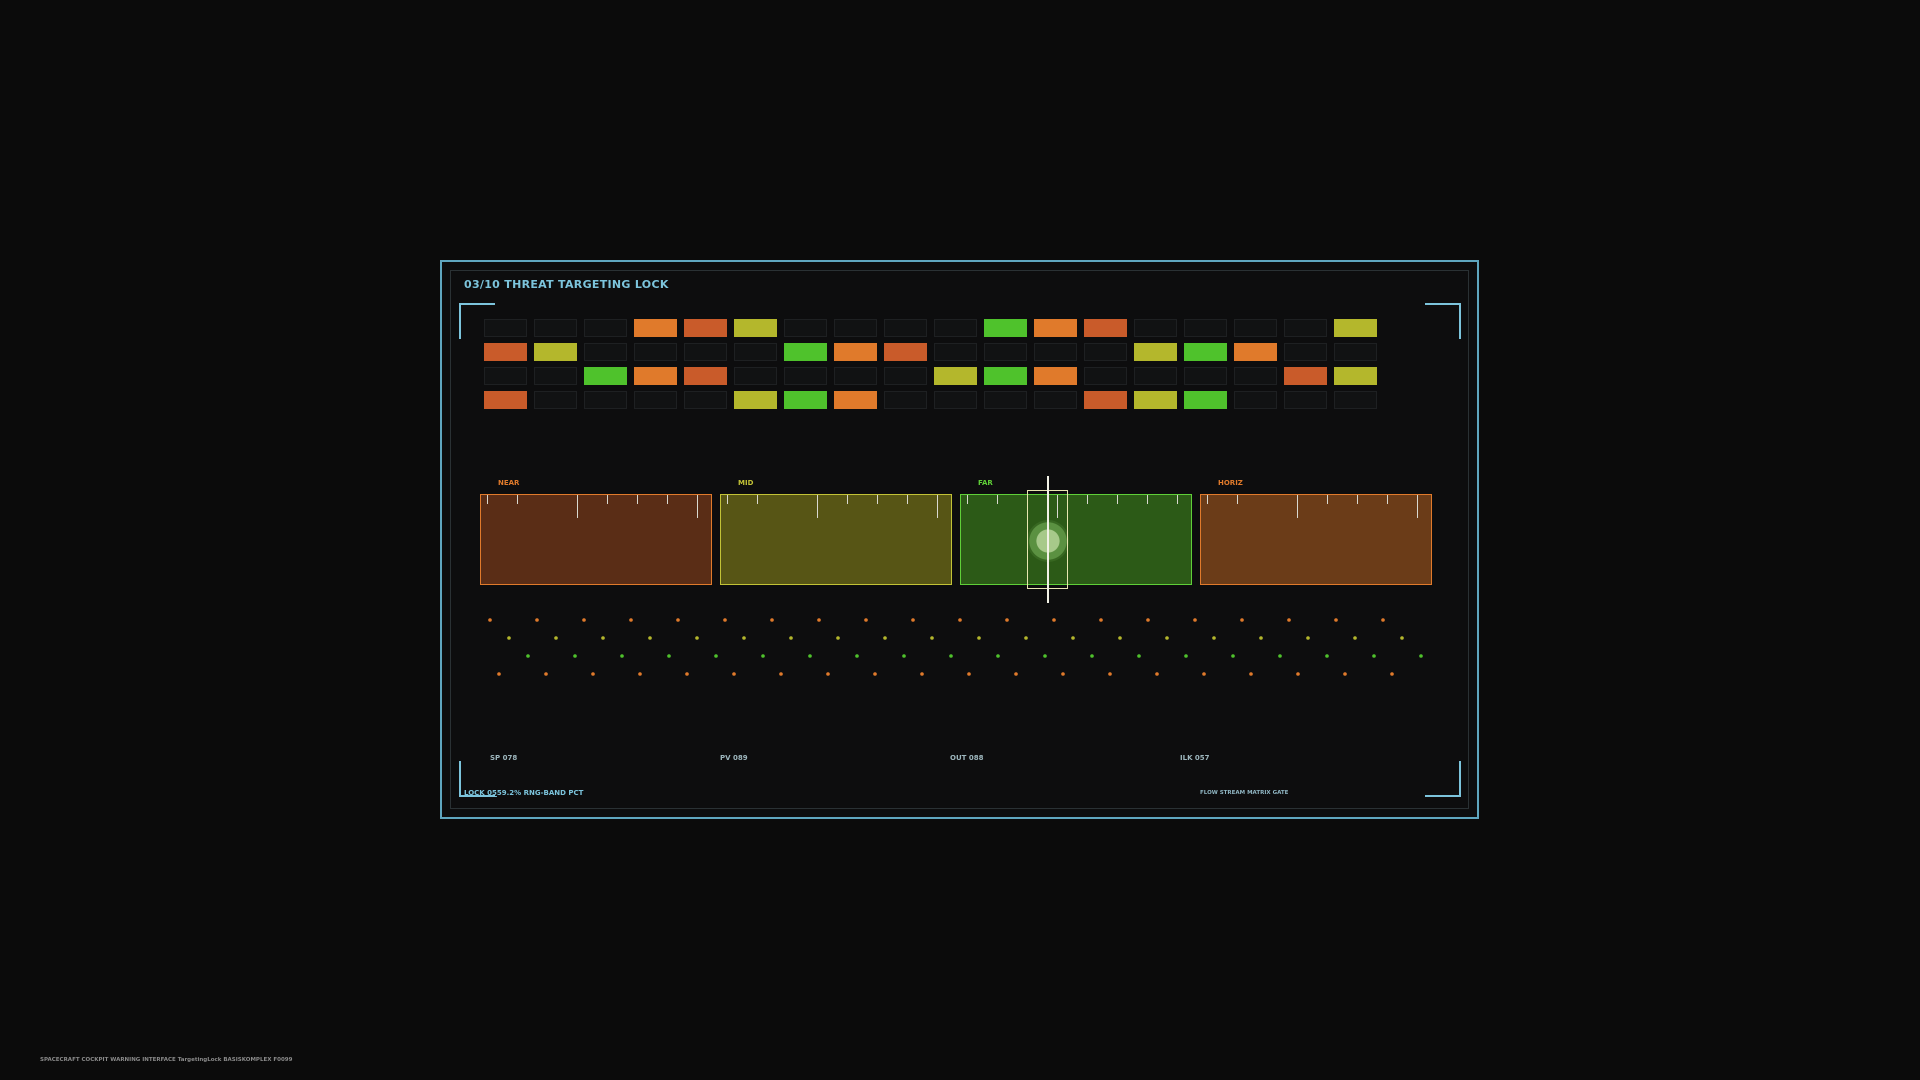  What do you see at coordinates (480, 793) in the screenshot?
I see `lock-label: LOCK 05` at bounding box center [480, 793].